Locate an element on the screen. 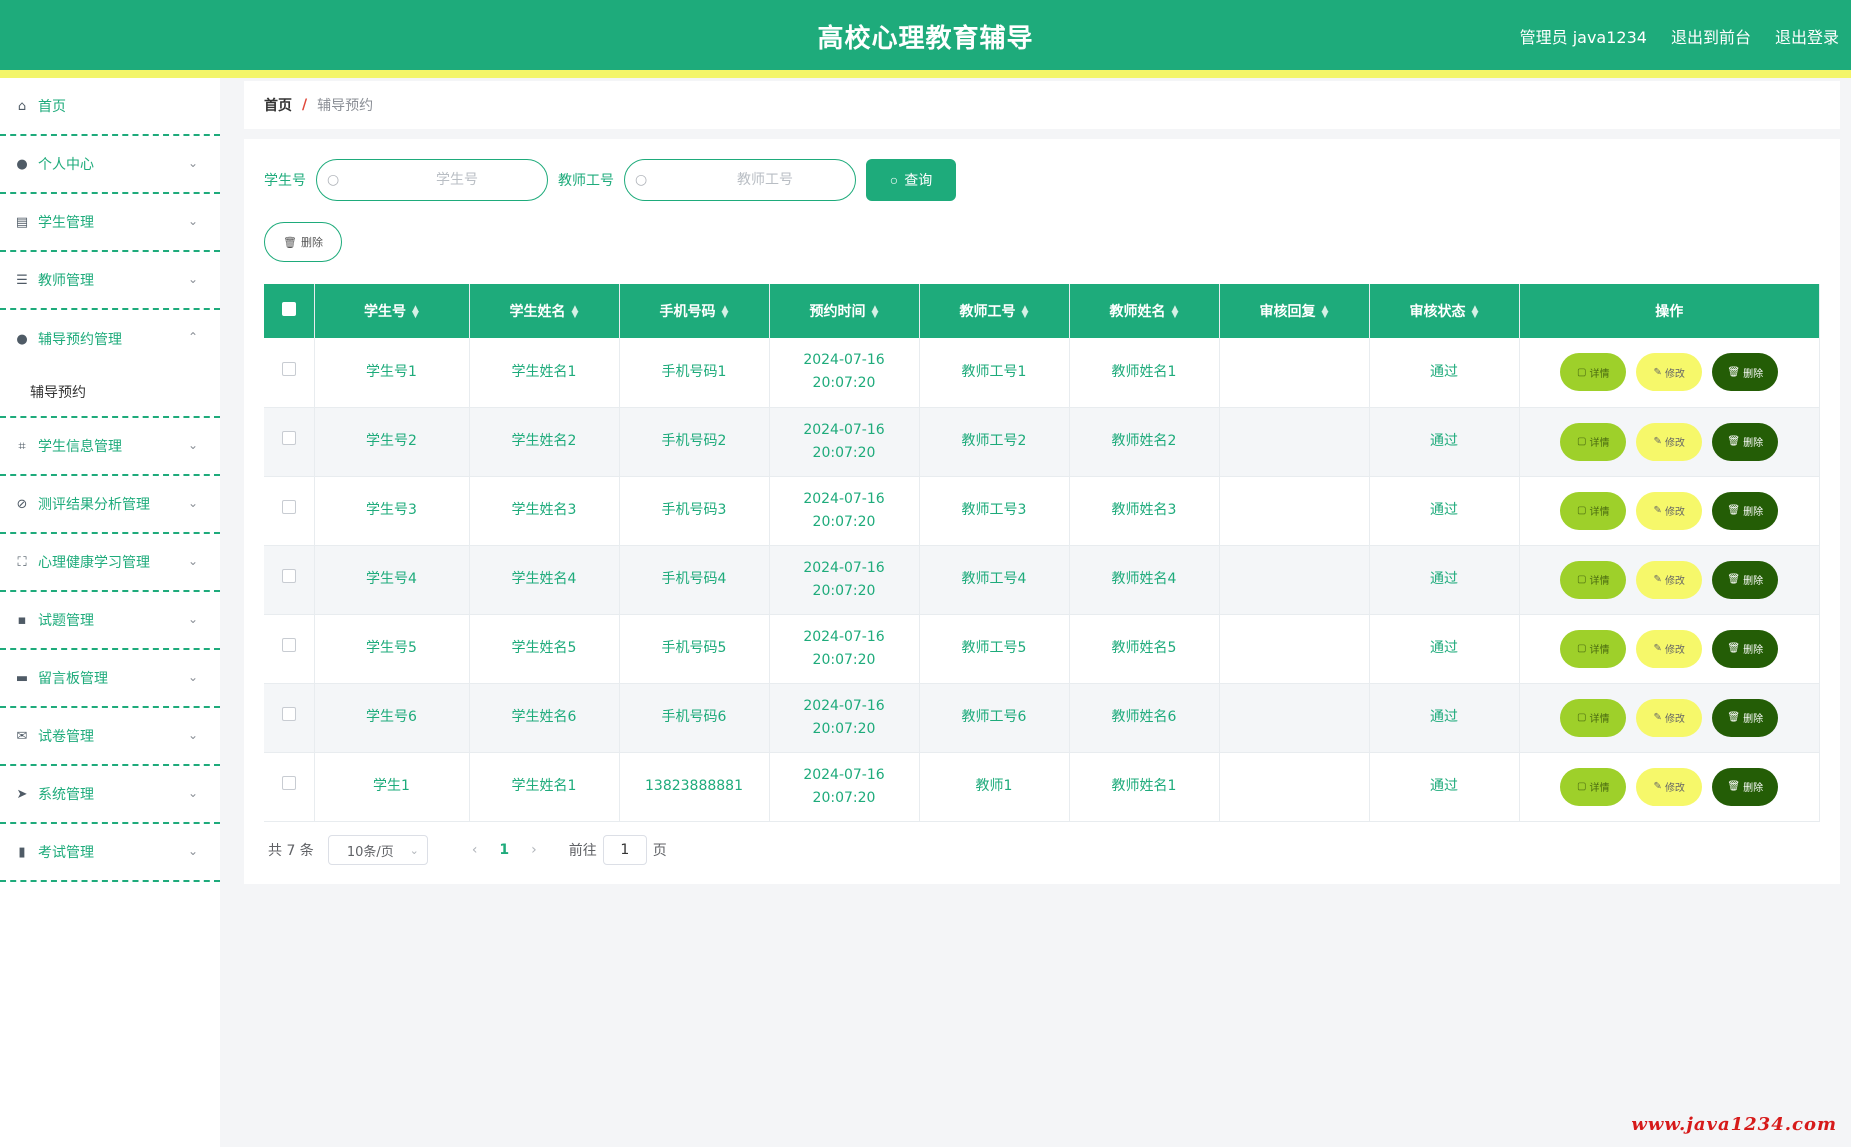 The height and width of the screenshot is (1147, 1851). sidebar-item-appointment: 辅导预约 is located at coordinates (110, 393).